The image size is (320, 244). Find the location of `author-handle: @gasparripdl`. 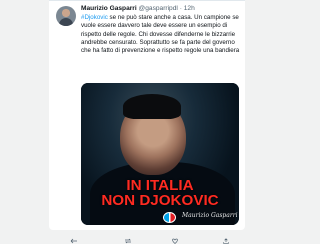

author-handle: @gasparripdl is located at coordinates (158, 8).